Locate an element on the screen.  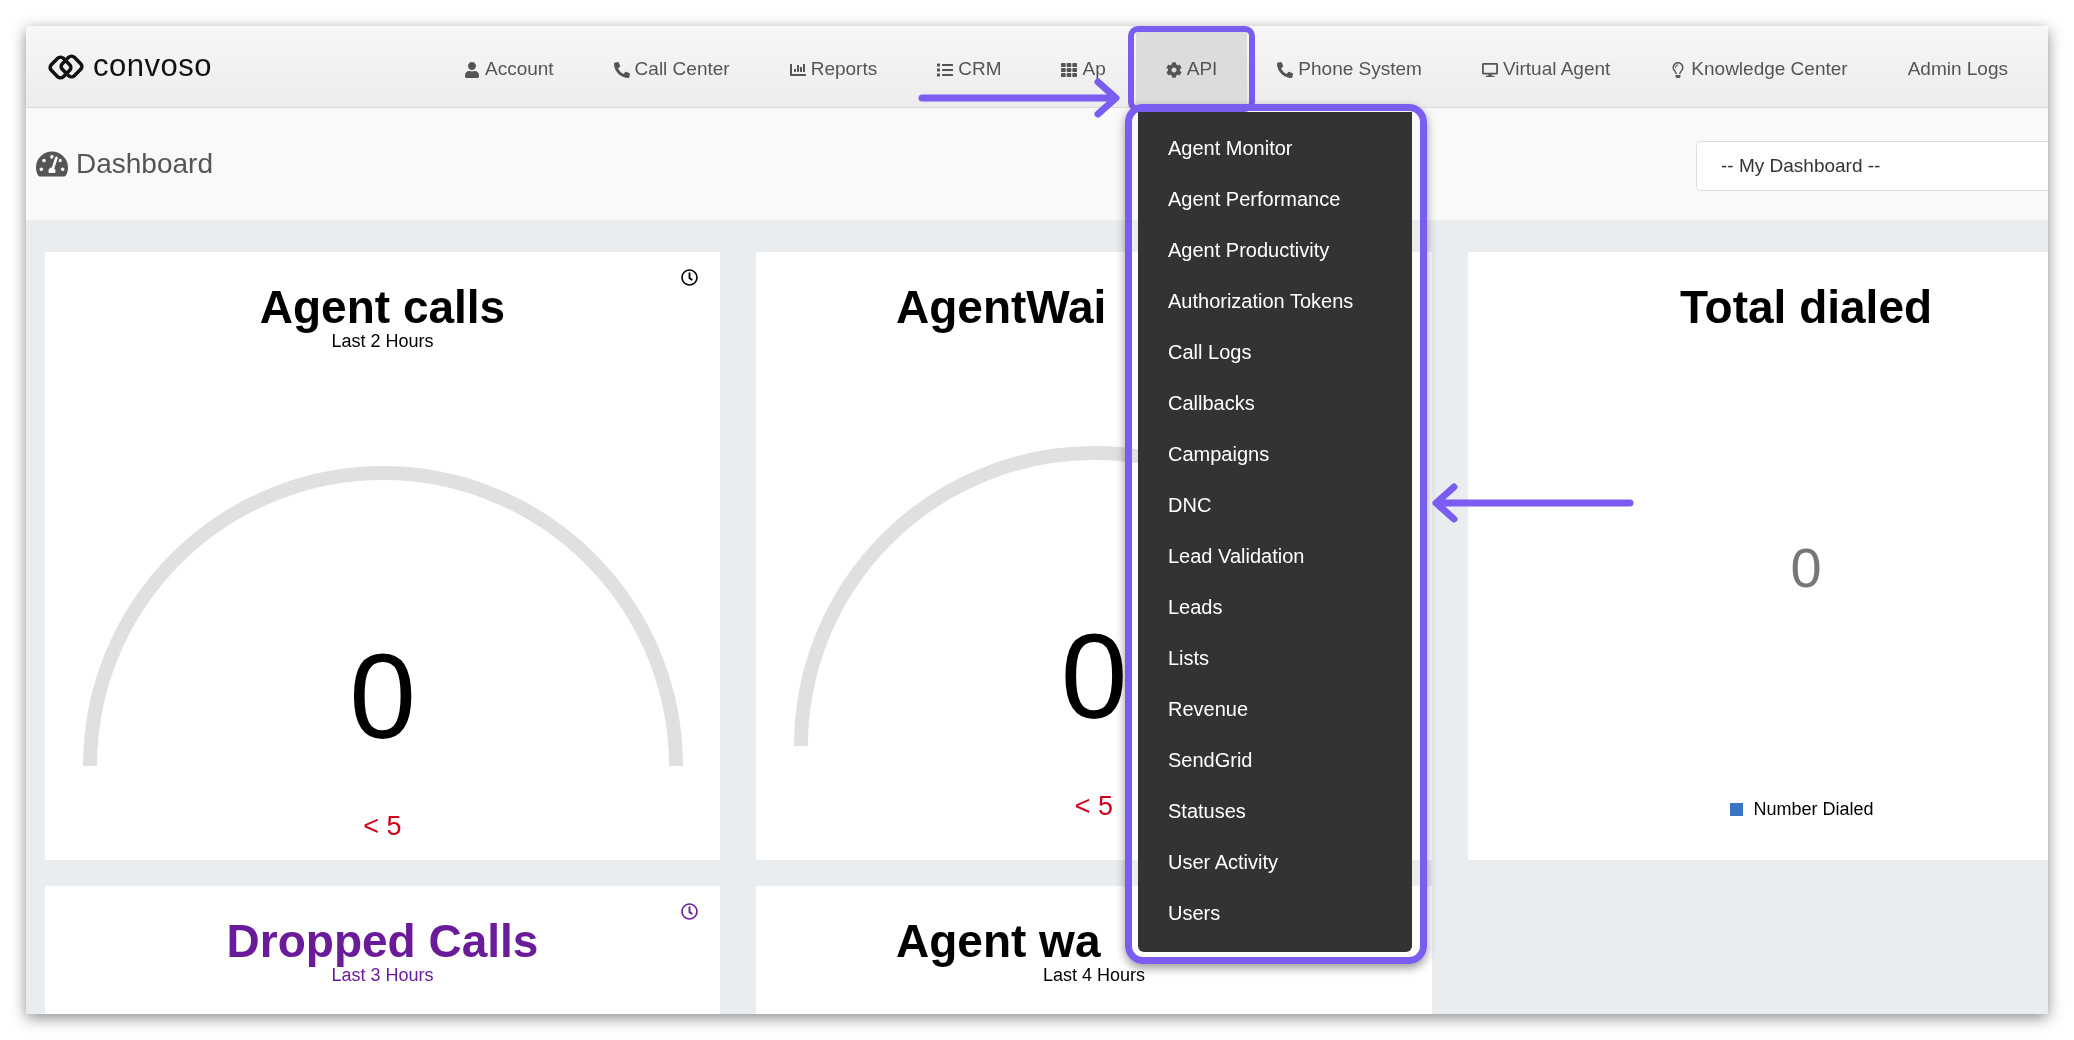
monitor-icon is located at coordinates (1489, 69).